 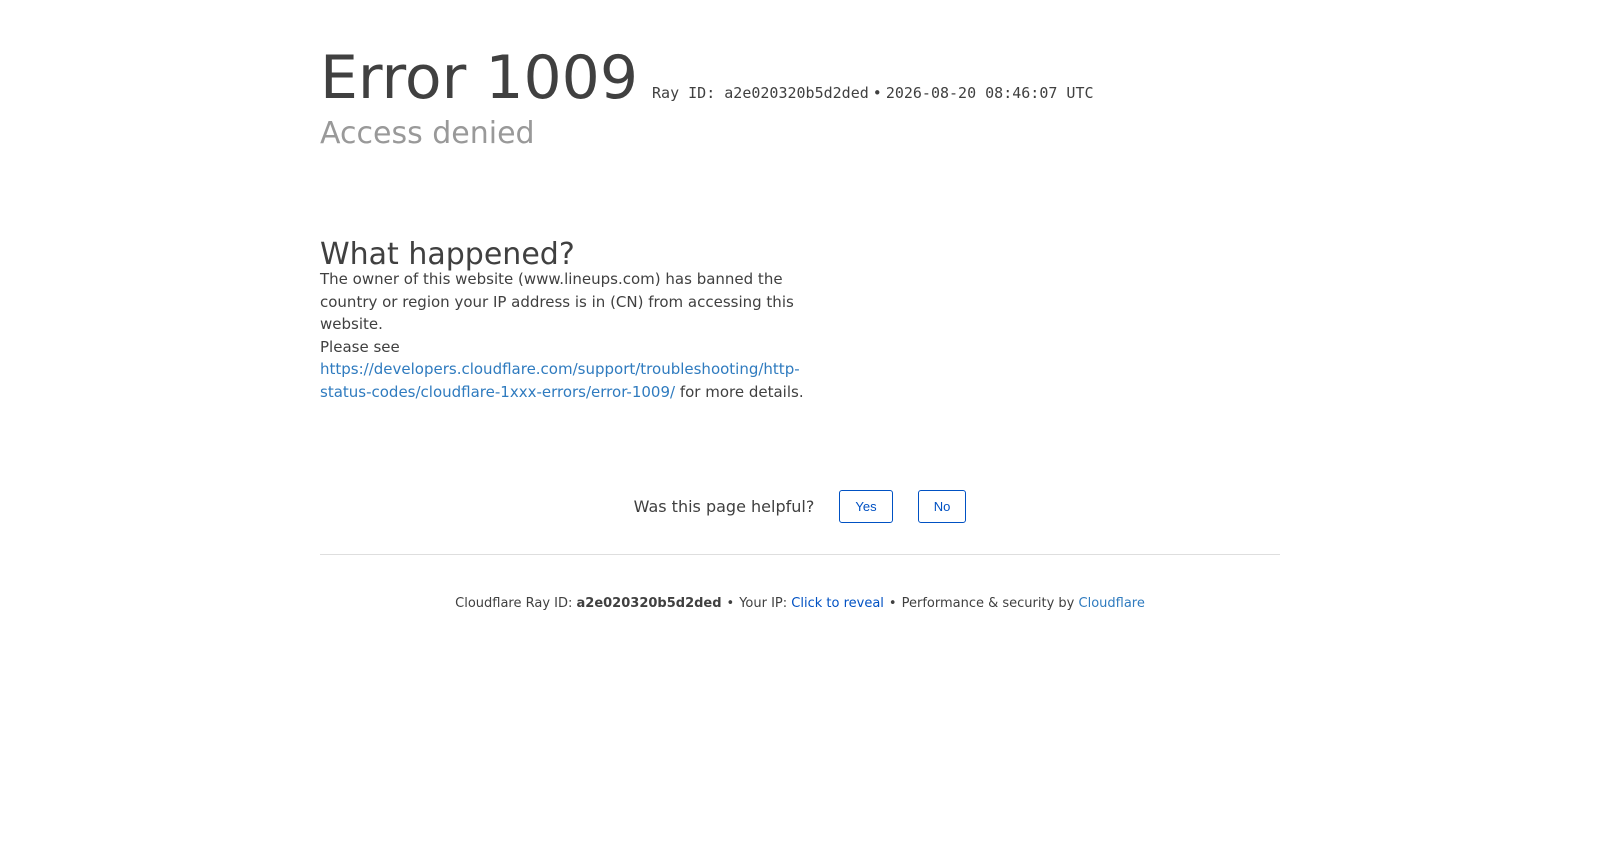 What do you see at coordinates (479, 78) in the screenshot?
I see `error-title: Error 1009` at bounding box center [479, 78].